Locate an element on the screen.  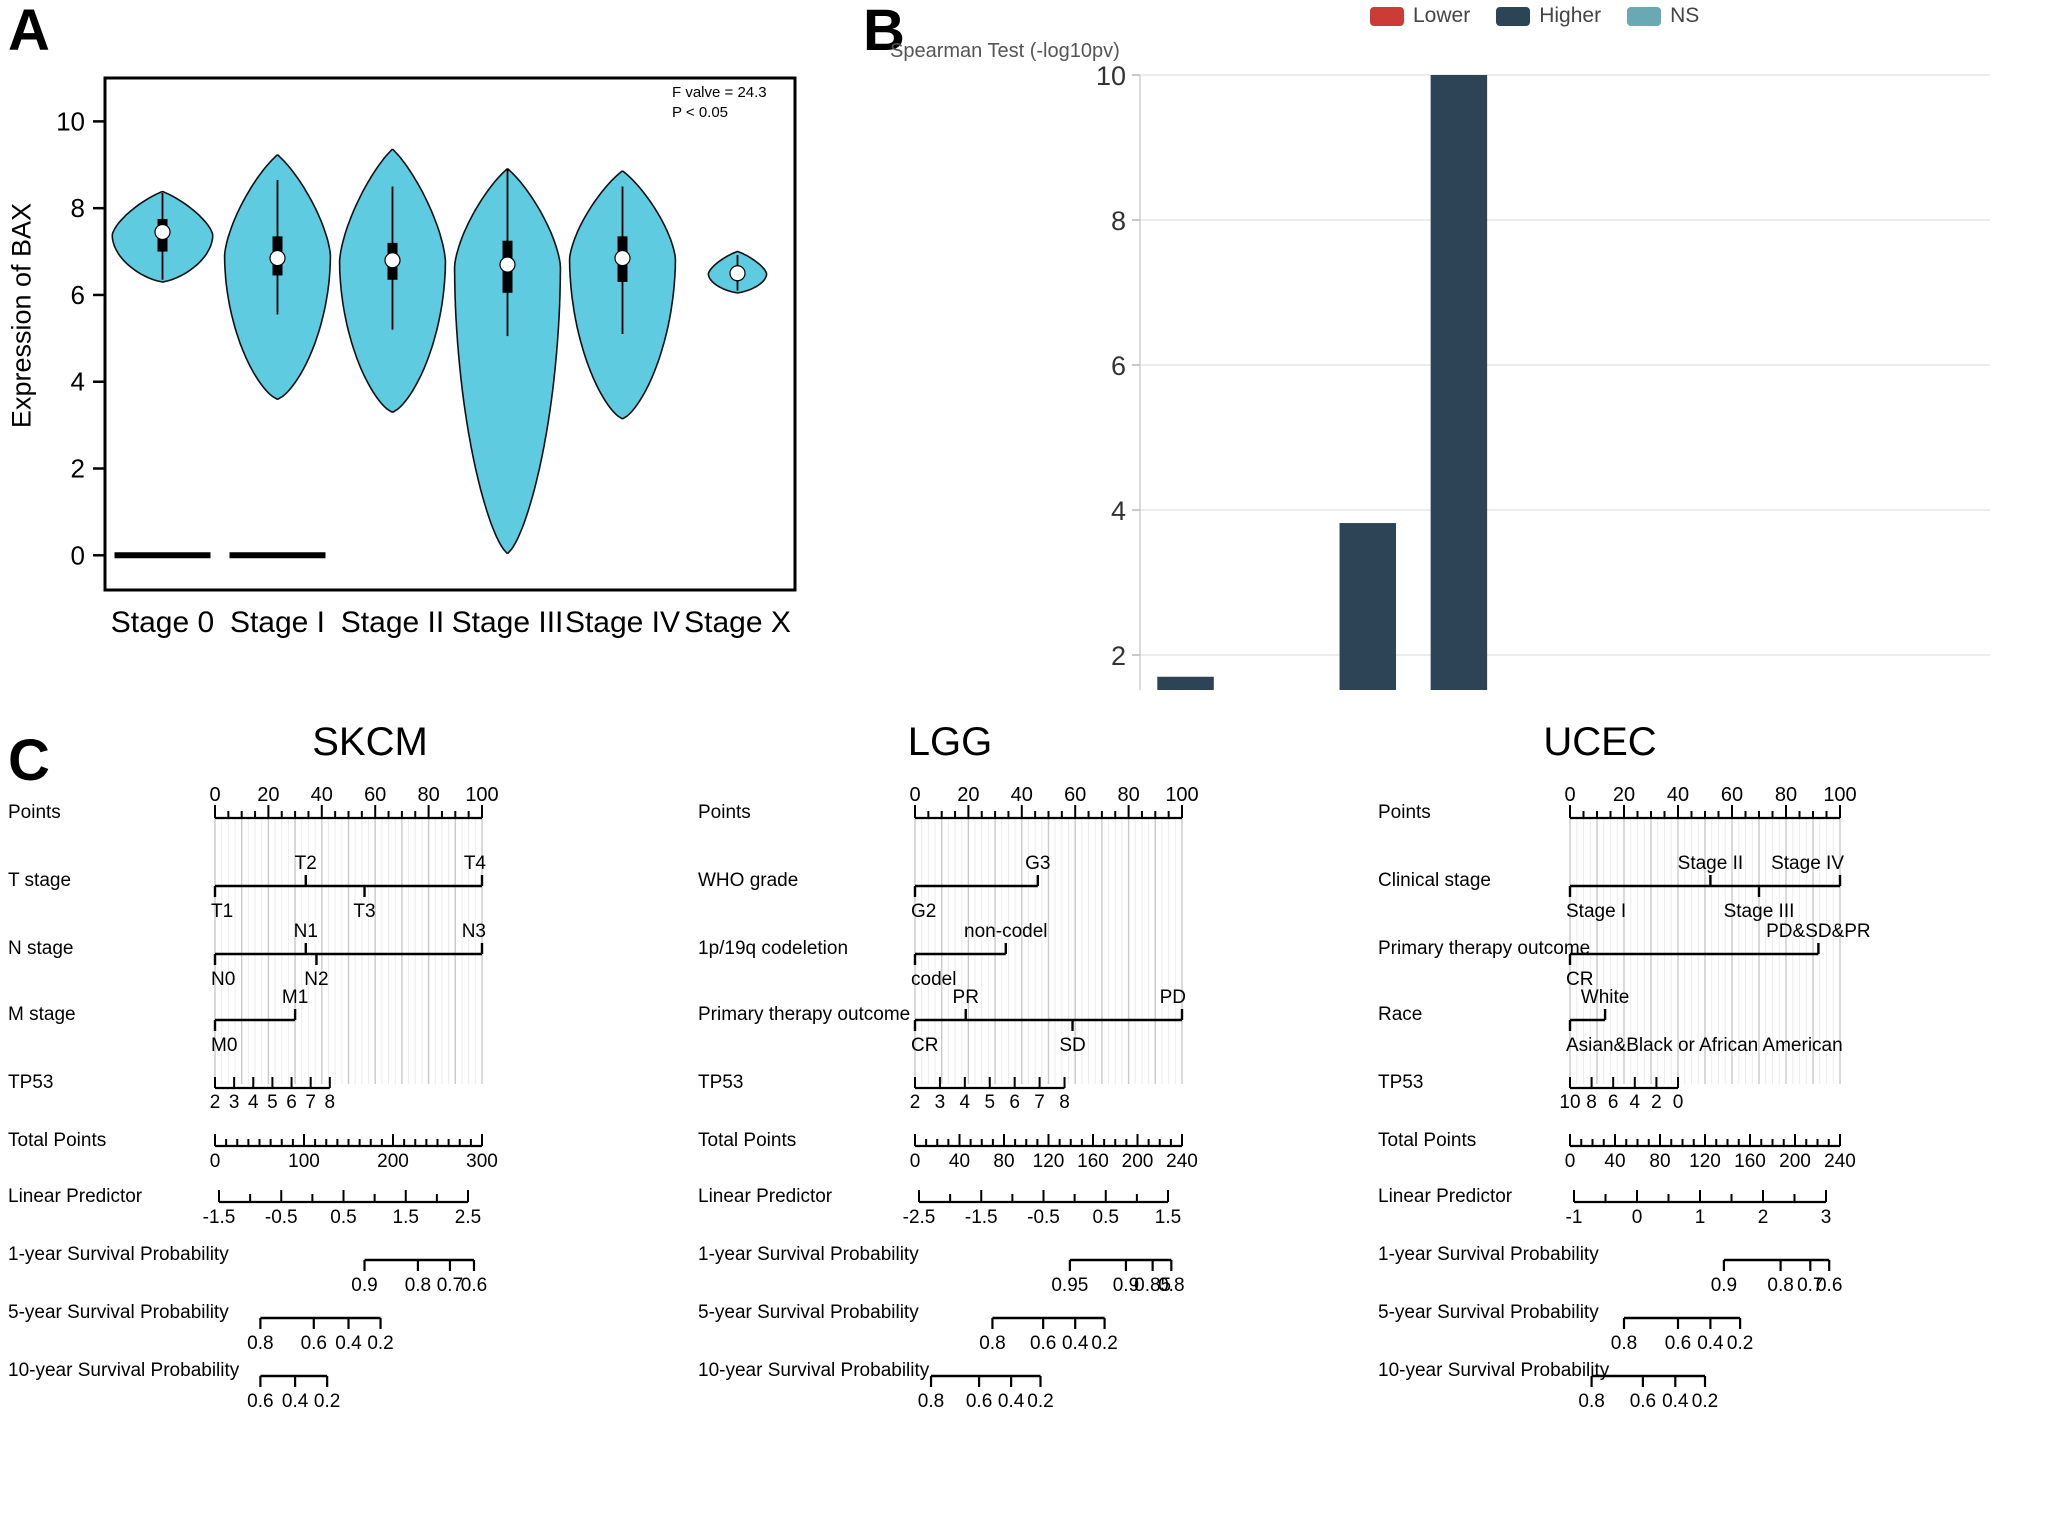
points-tick-label: 60 is located at coordinates (1732, 795).